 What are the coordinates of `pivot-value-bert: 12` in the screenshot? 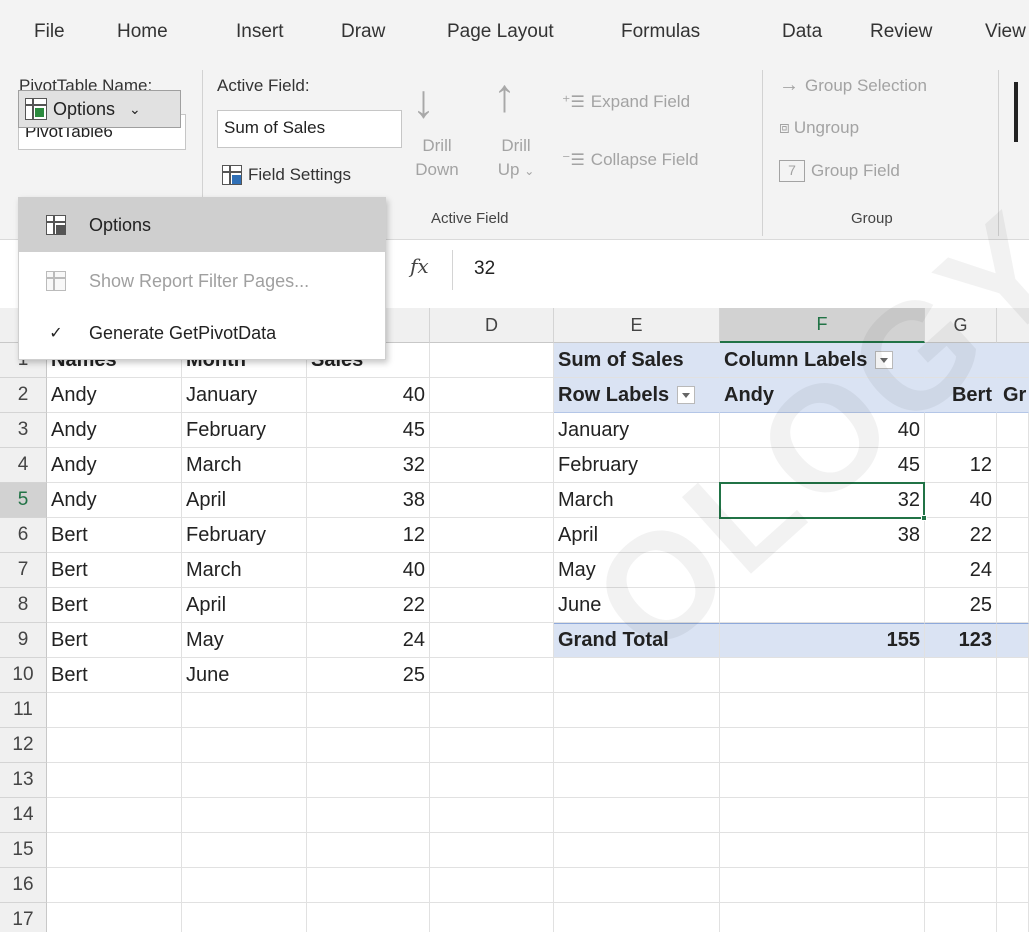 It's located at (961, 465).